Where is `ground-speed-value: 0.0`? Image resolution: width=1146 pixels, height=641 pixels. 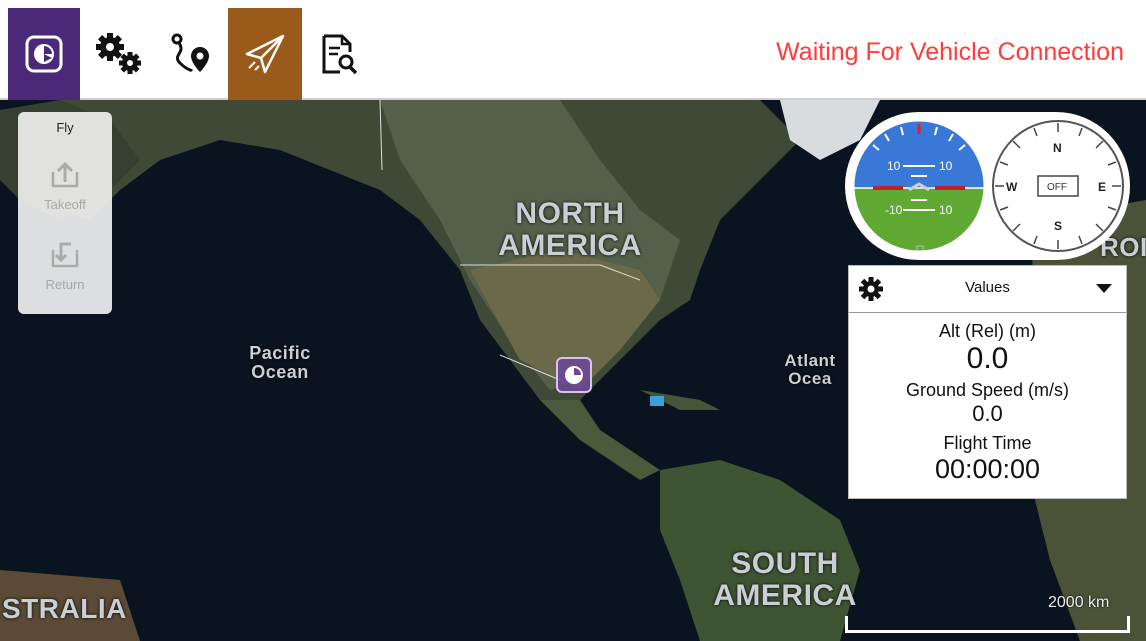 ground-speed-value: 0.0 is located at coordinates (987, 413).